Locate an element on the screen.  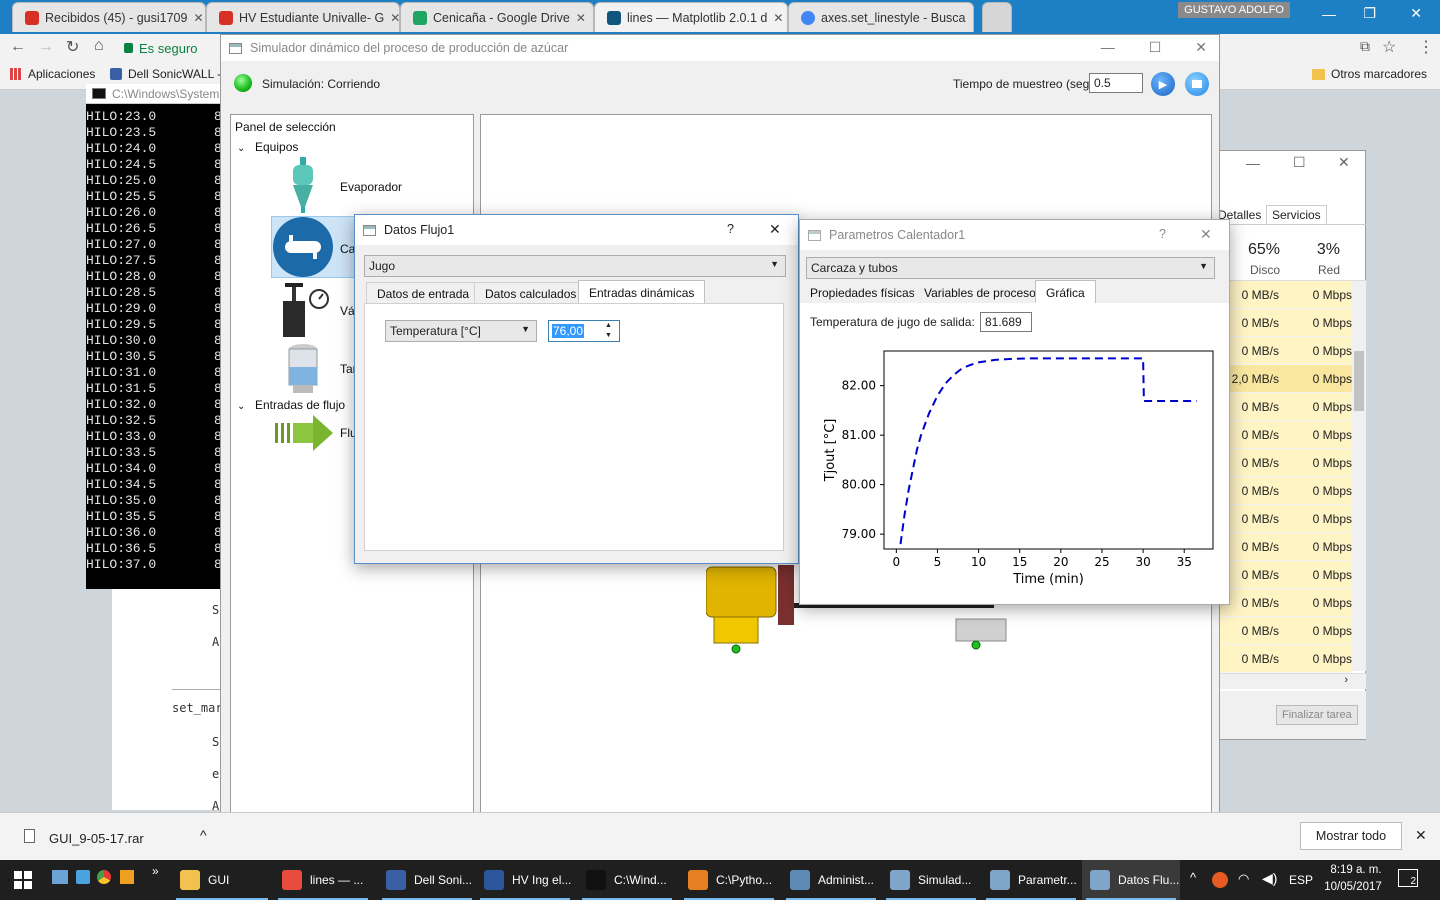
spinbox-value: 76,00 is located at coordinates (568, 331).